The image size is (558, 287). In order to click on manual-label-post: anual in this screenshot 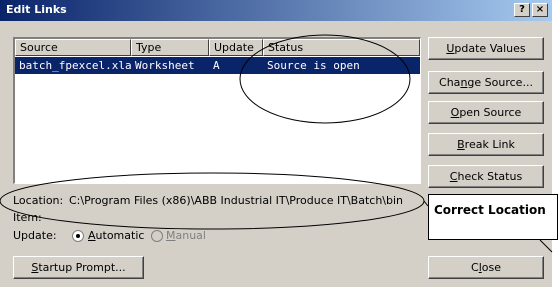, I will do `click(190, 235)`.